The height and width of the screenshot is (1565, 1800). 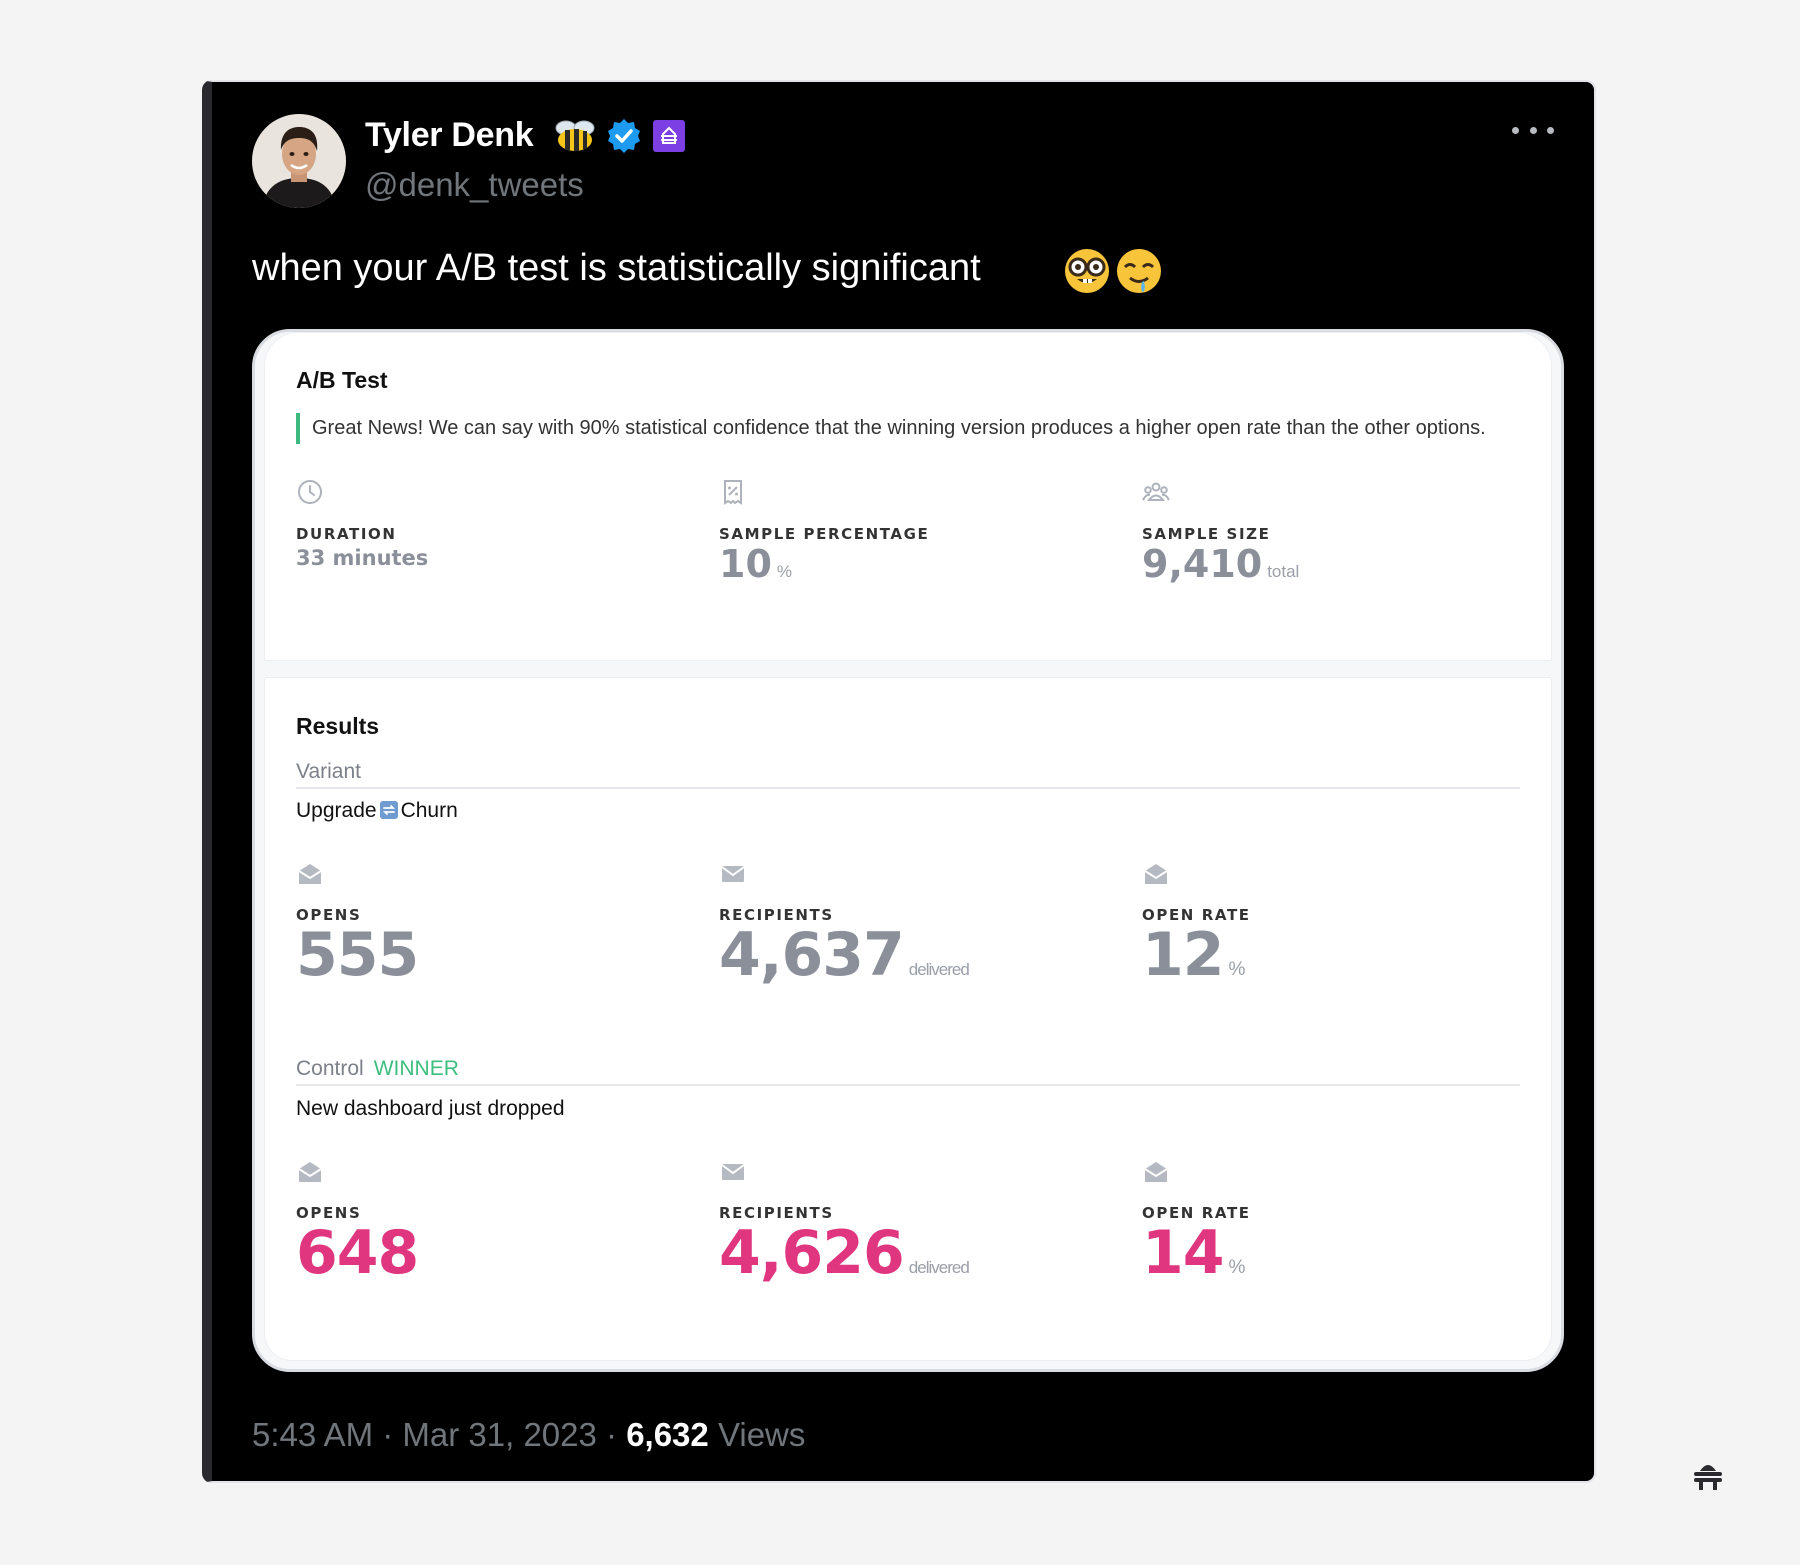 I want to click on more-options-icon, so click(x=1533, y=130).